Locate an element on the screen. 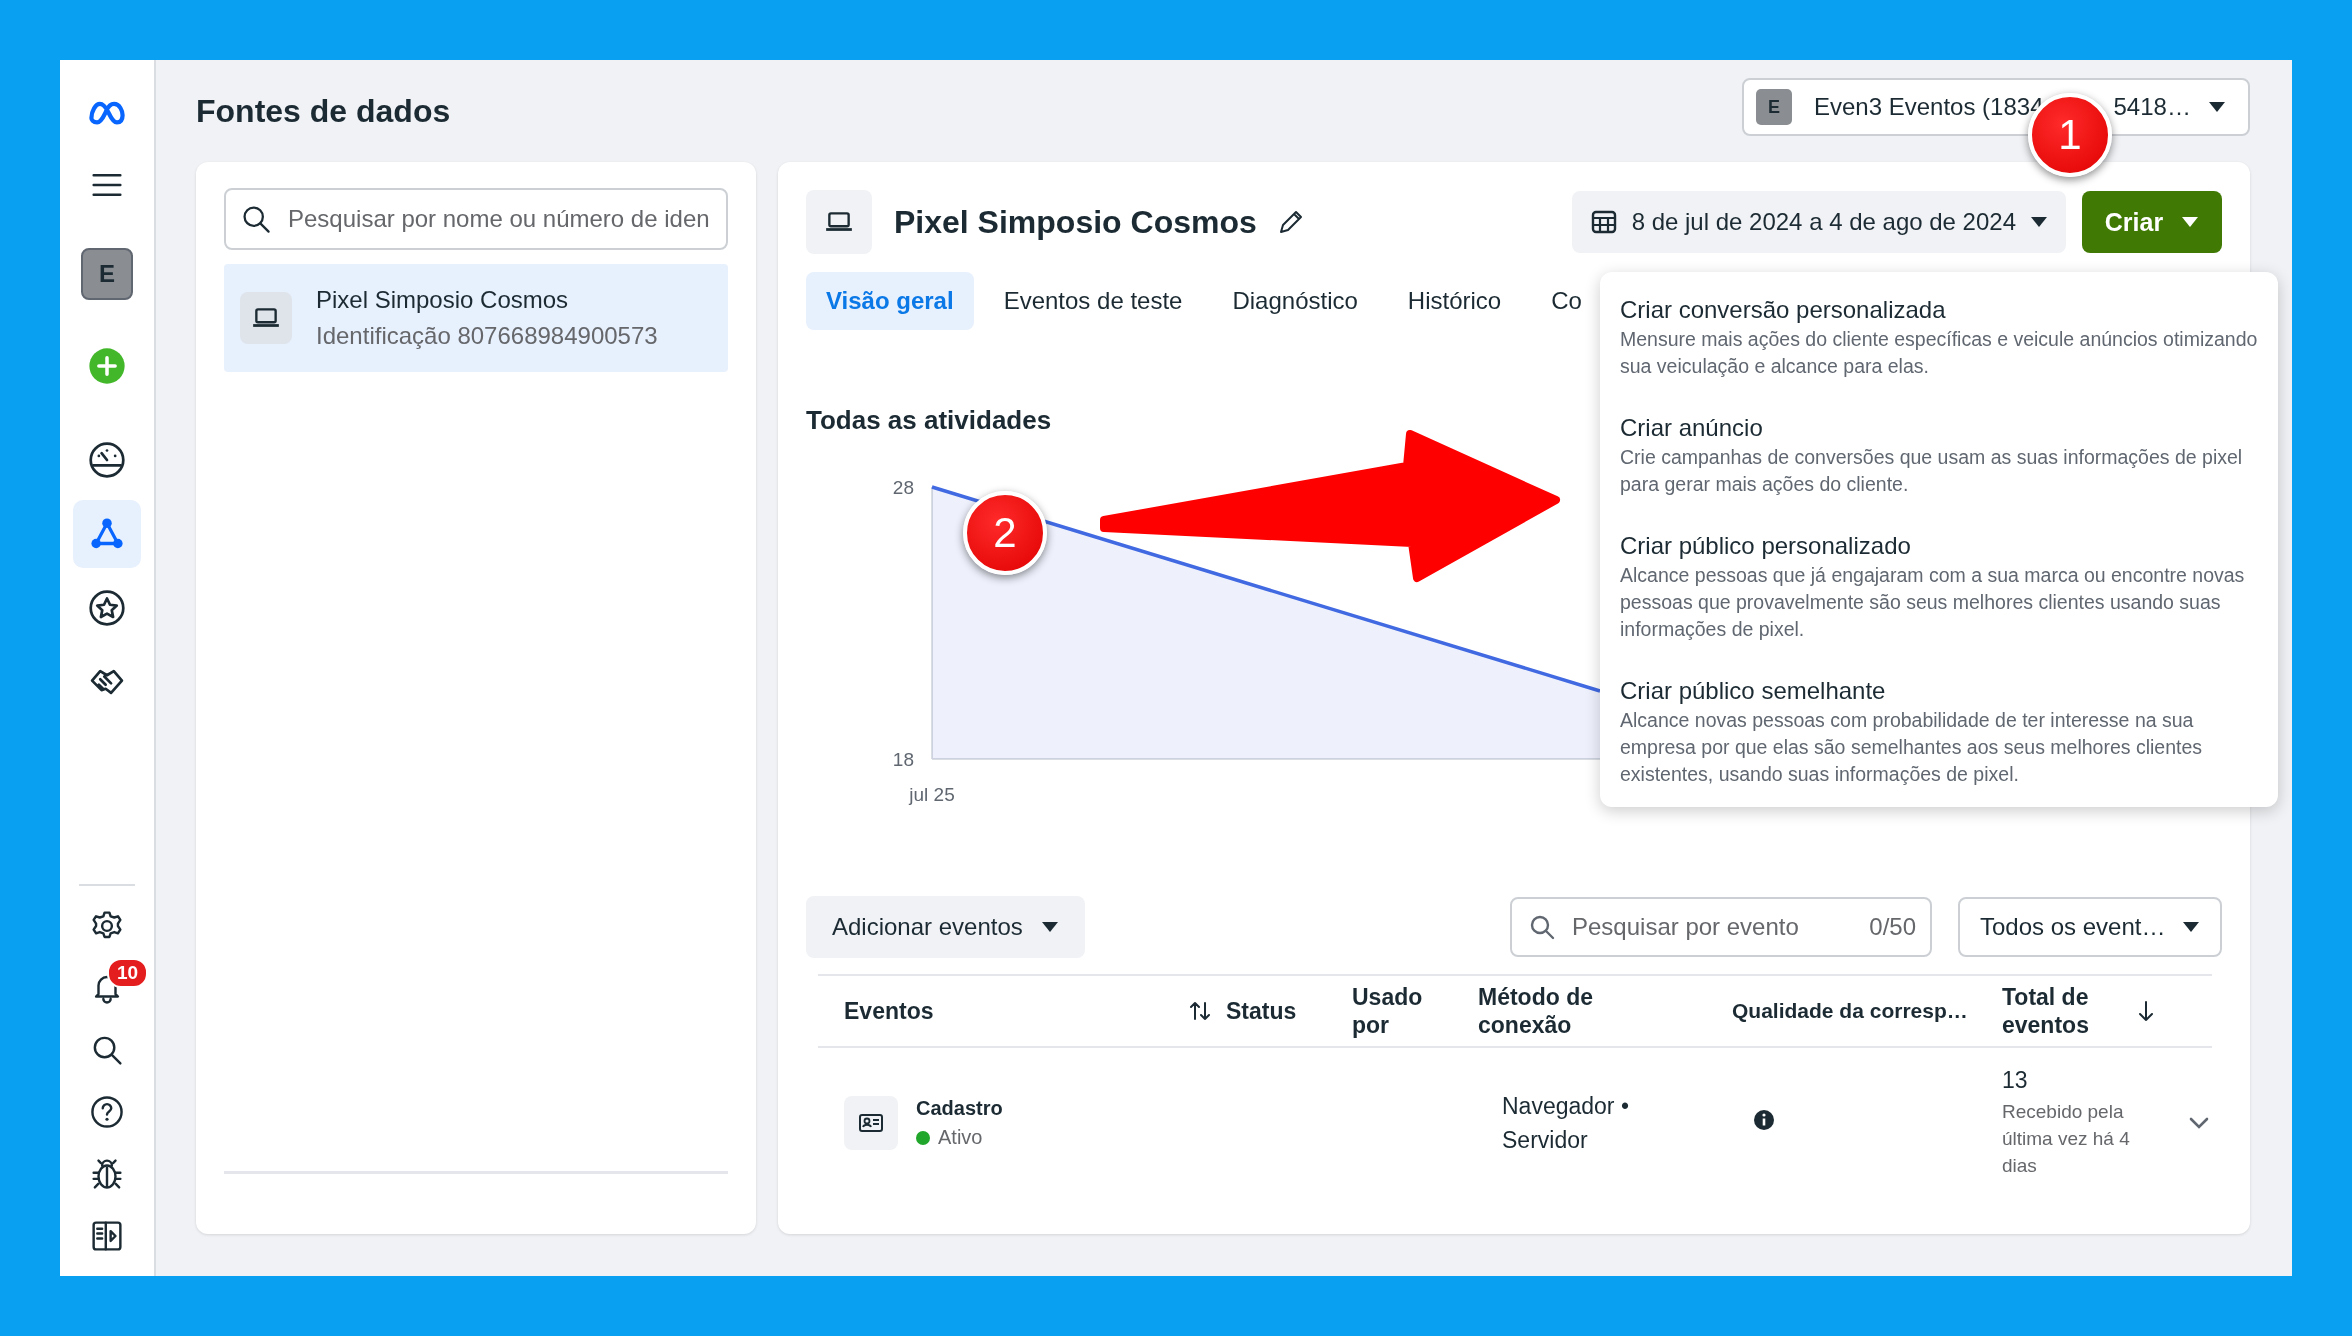 This screenshot has width=2352, height=1336. event-total: 13 is located at coordinates (2015, 1080).